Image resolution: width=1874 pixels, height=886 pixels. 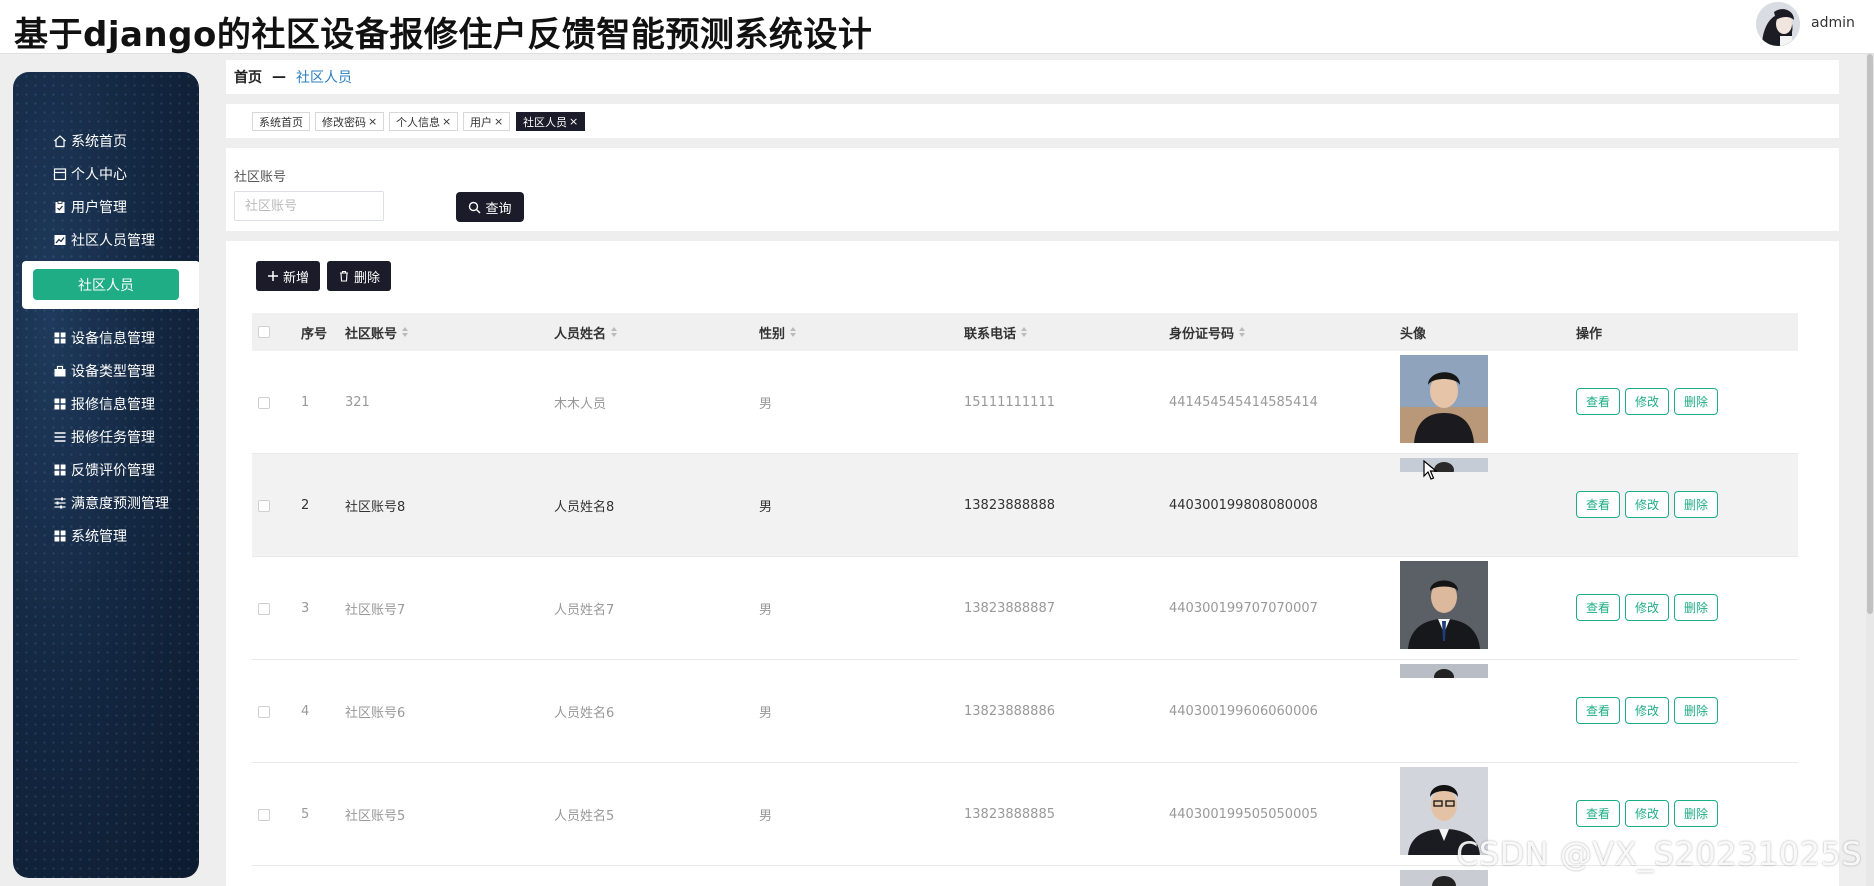 I want to click on tab-label: 个人信息, so click(x=418, y=122).